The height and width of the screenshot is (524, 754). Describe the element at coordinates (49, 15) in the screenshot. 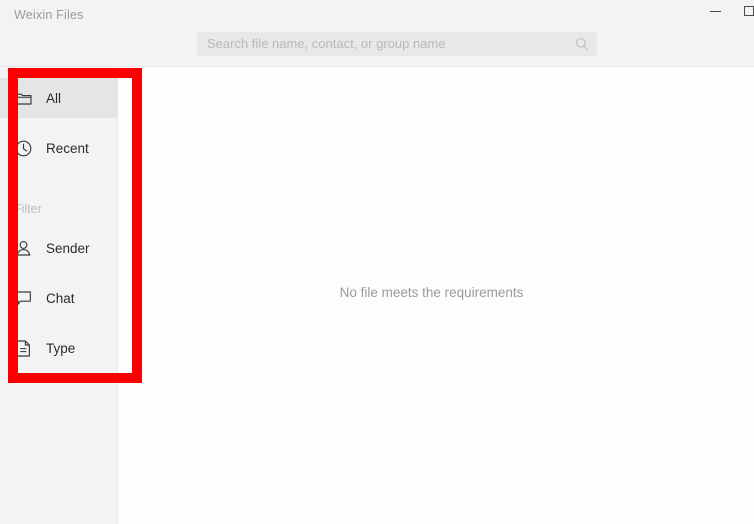

I see `window-title: Weixin Files` at that location.